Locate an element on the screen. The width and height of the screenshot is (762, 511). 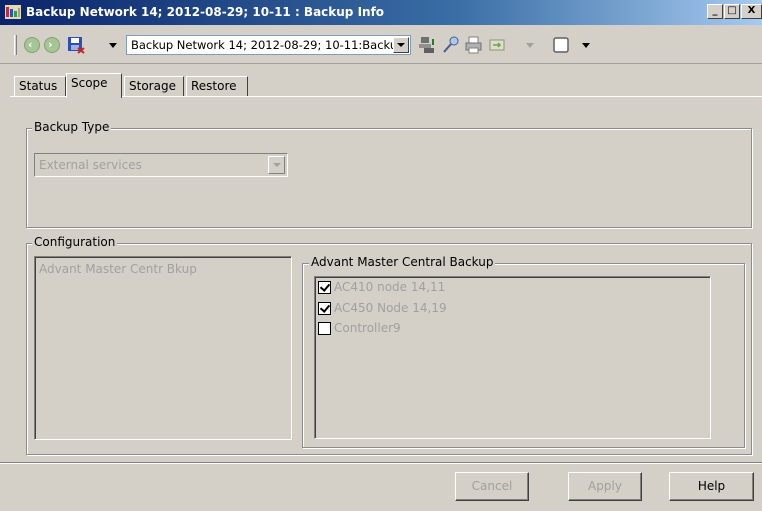
backup-type-legend: Backup Type is located at coordinates (72, 127).